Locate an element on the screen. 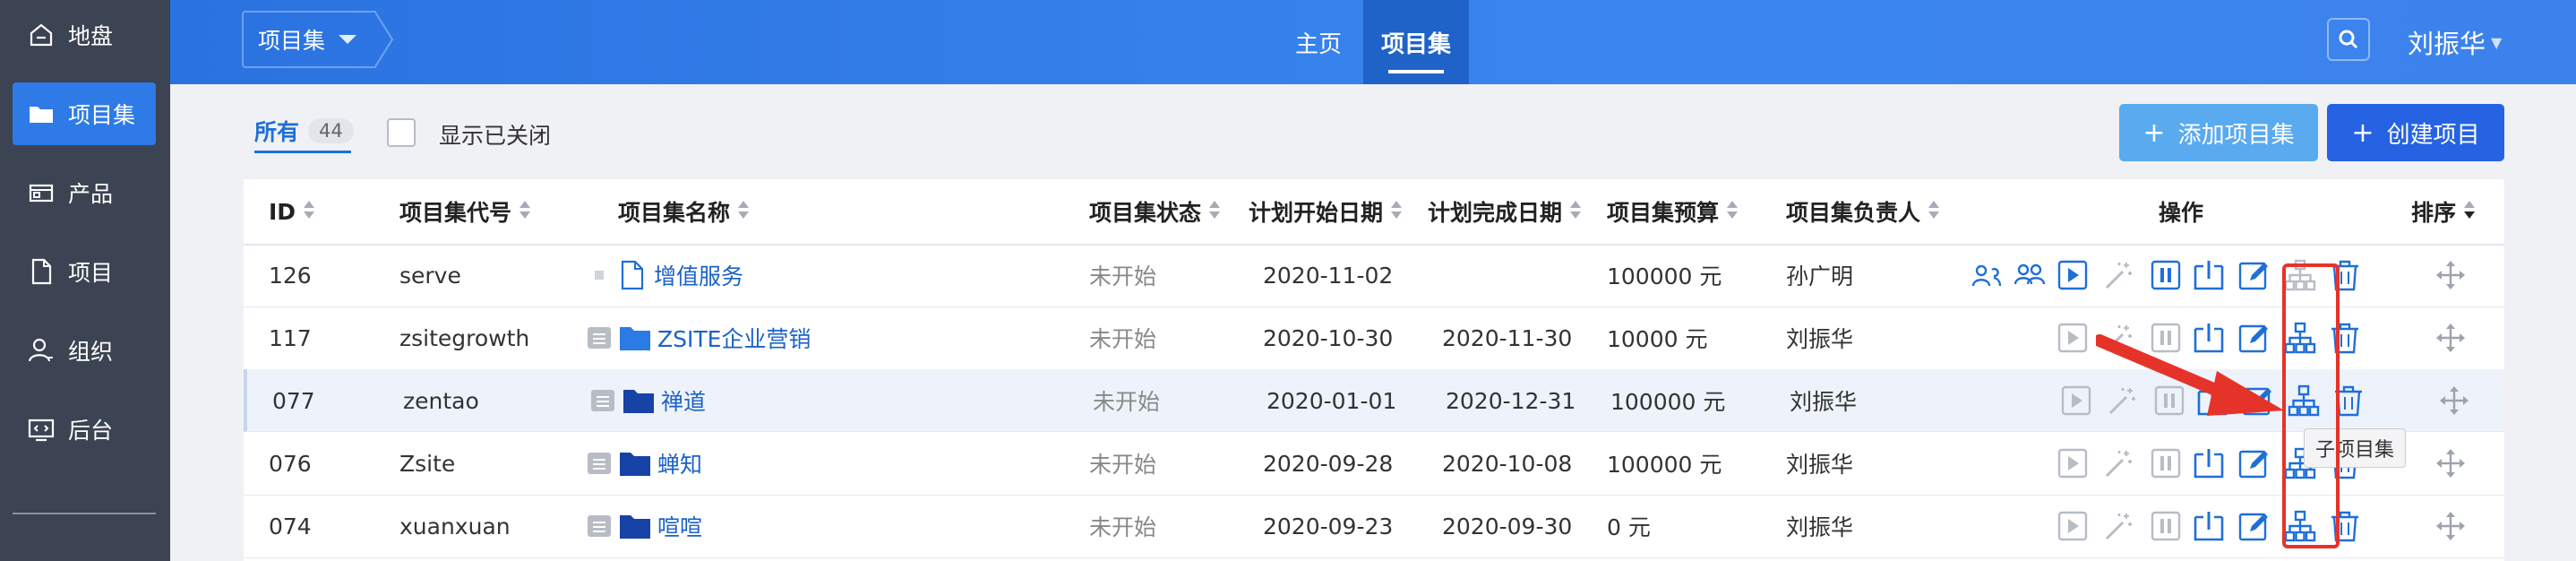 This screenshot has width=2576, height=561. create-project-label: 创建项目 is located at coordinates (2433, 135).